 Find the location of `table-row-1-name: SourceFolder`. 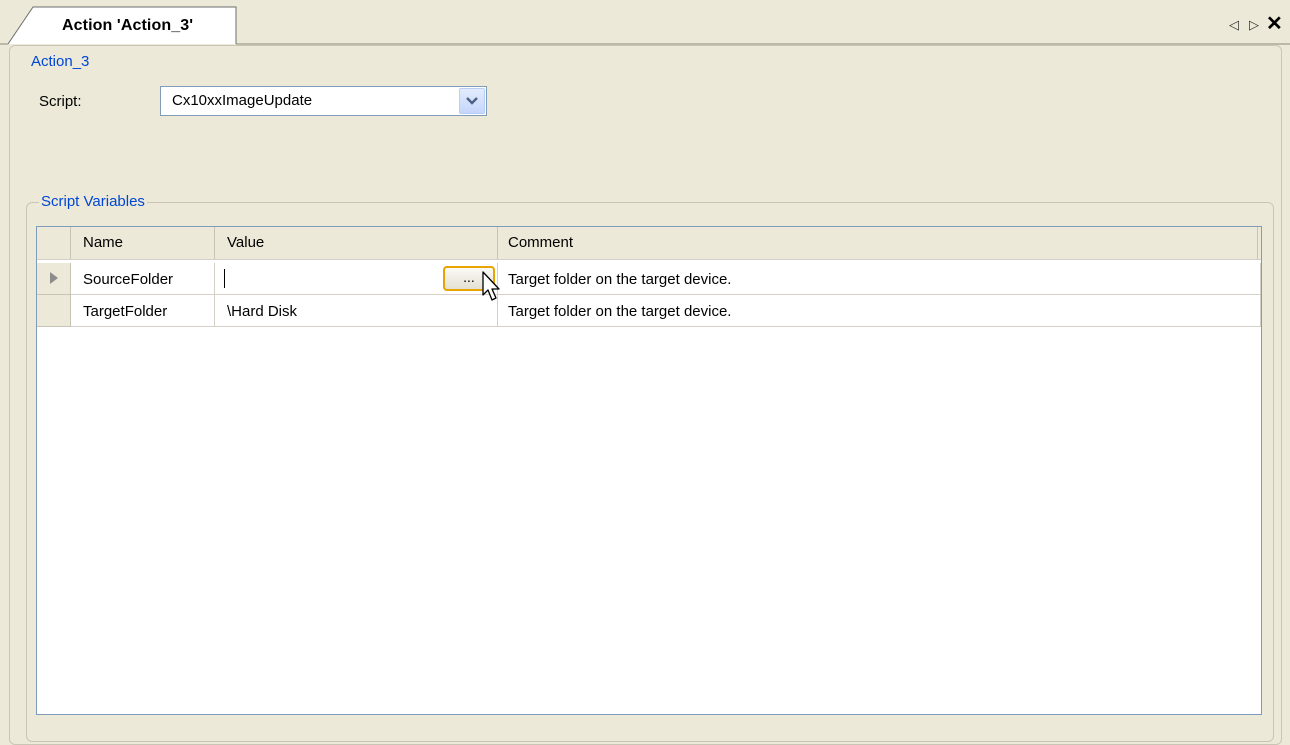

table-row-1-name: SourceFolder is located at coordinates (143, 279).